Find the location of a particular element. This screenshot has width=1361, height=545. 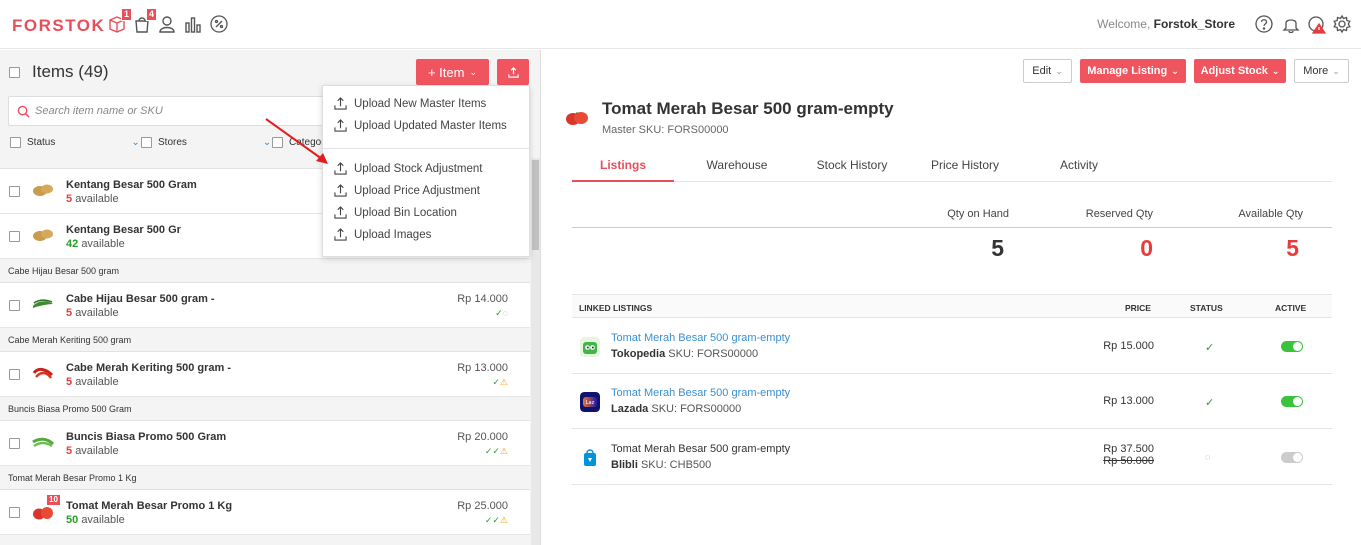

discount-icon is located at coordinates (219, 24).